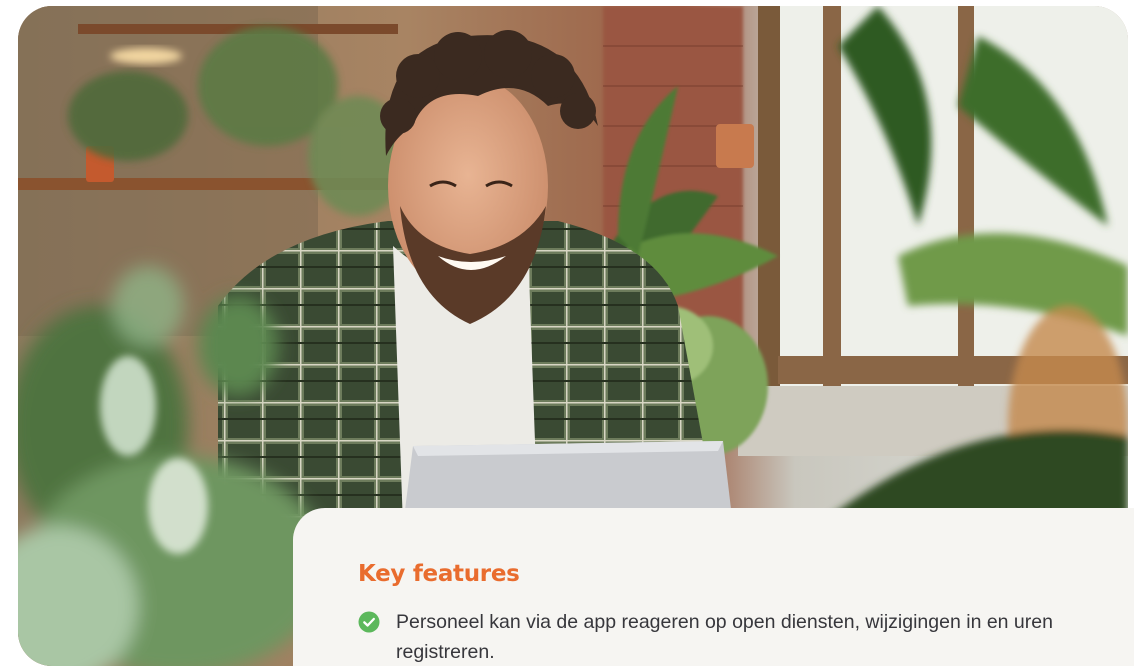 The height and width of the screenshot is (666, 1134). I want to click on key-features-title: Key features, so click(439, 574).